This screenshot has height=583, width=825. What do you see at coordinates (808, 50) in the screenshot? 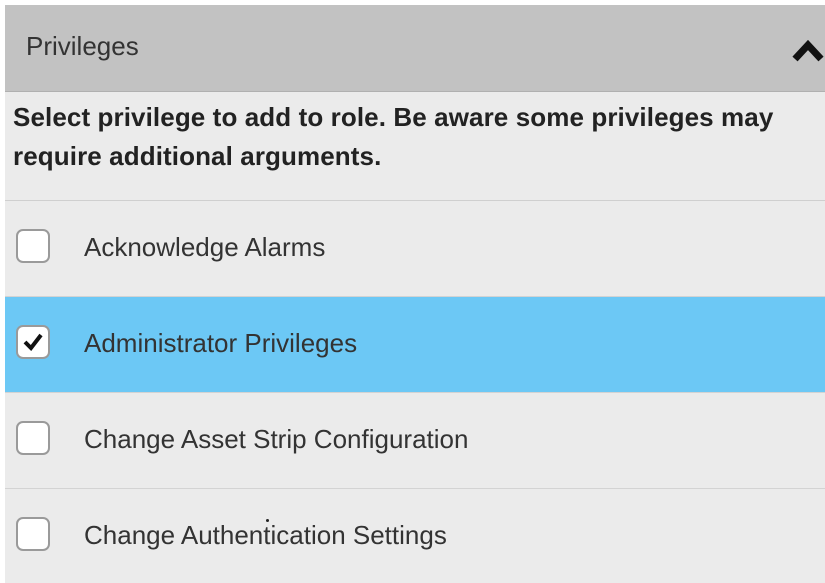
I see `chevron-up-icon` at bounding box center [808, 50].